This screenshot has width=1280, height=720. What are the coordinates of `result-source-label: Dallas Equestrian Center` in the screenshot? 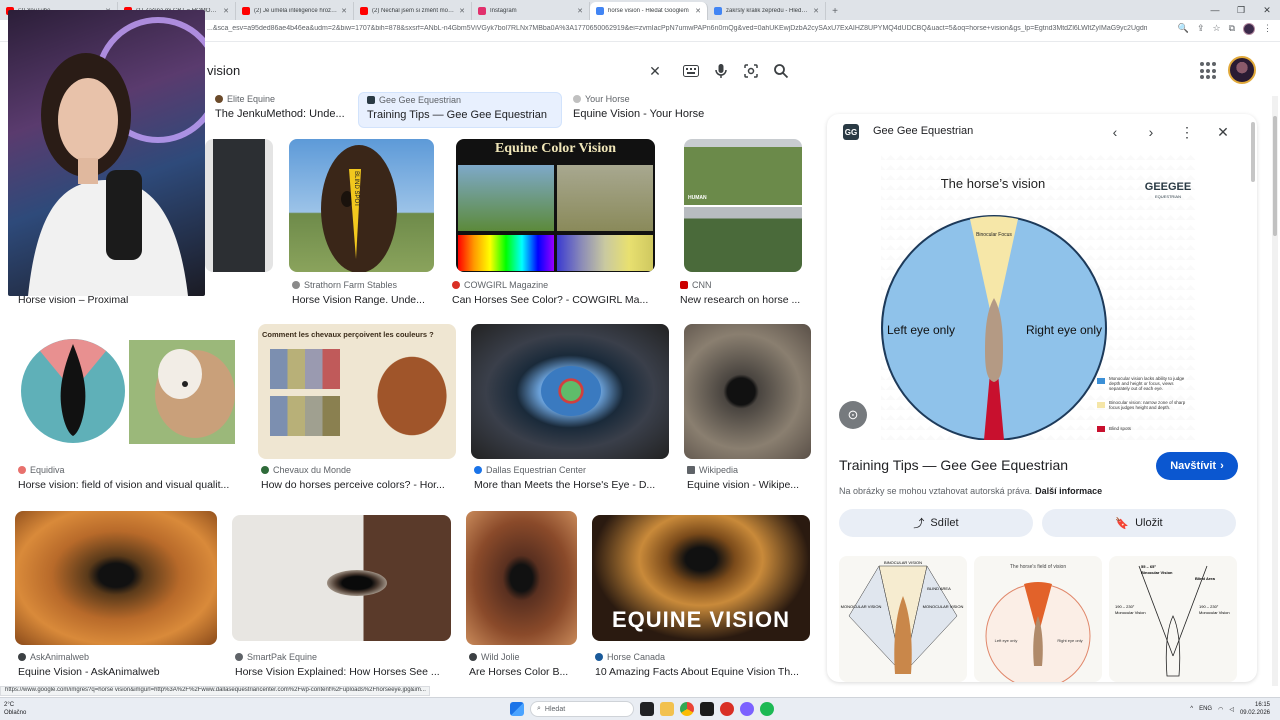 It's located at (536, 470).